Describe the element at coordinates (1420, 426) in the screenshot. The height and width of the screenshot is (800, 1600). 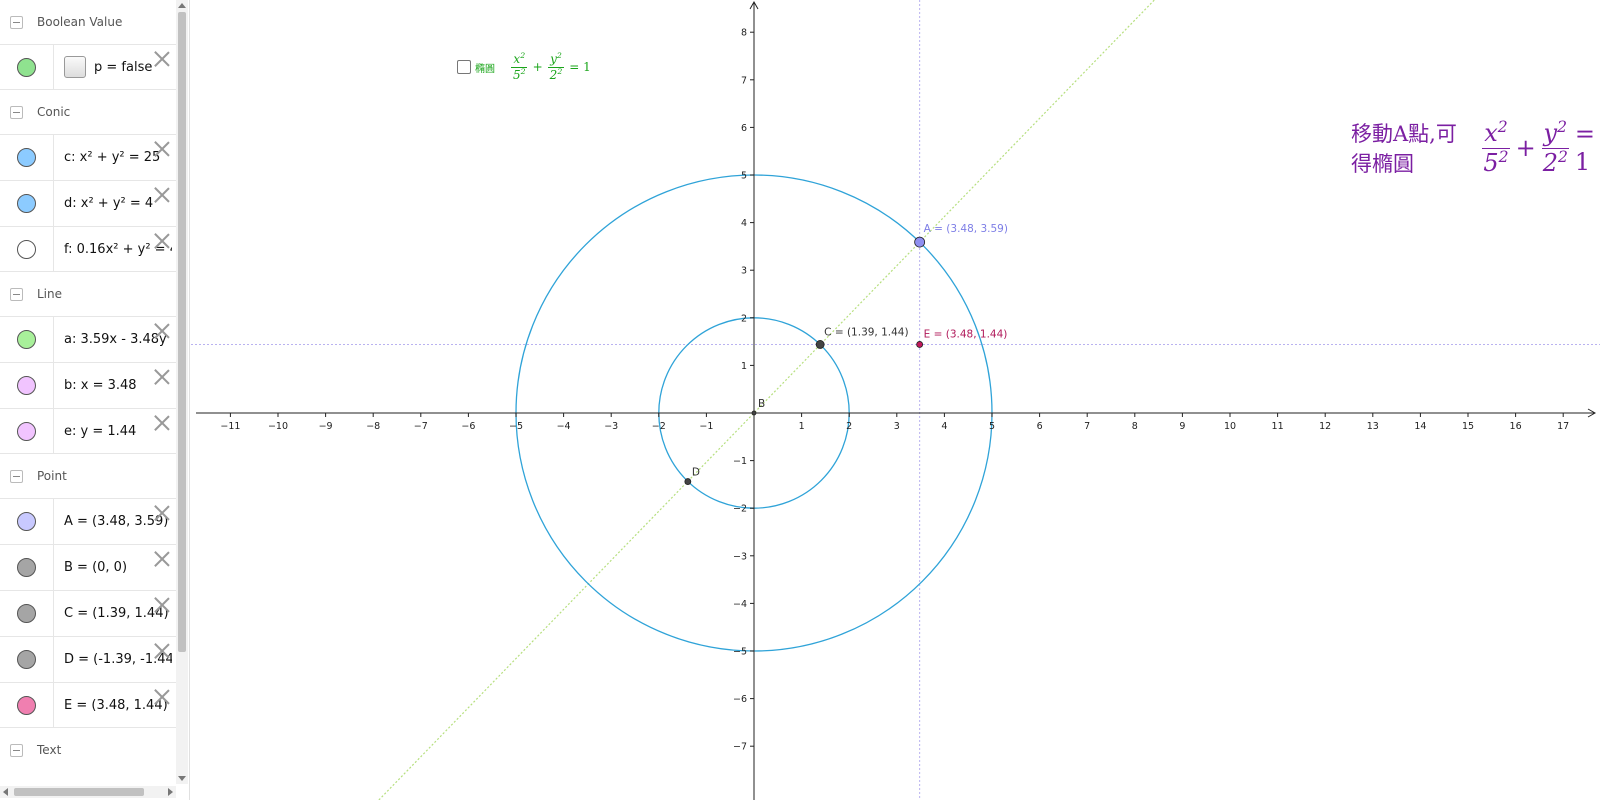
I see `x-tick-label: 14` at that location.